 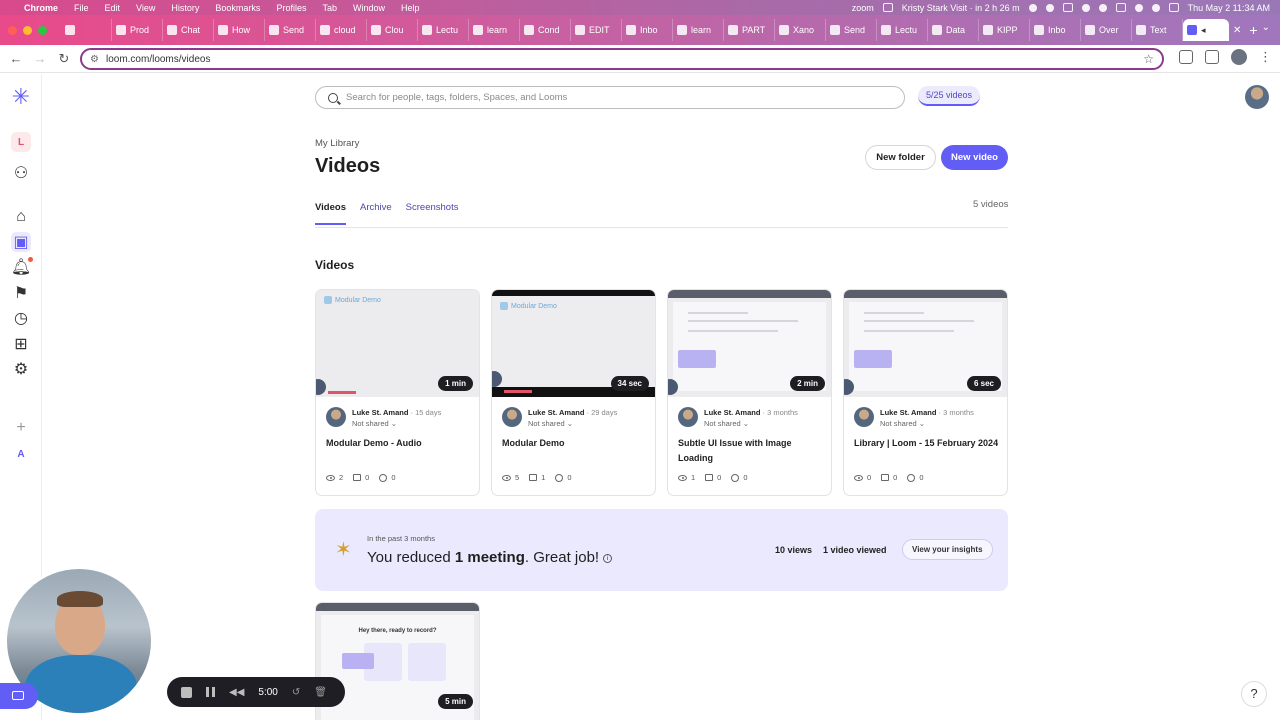 What do you see at coordinates (137, 30) in the screenshot?
I see `browser-tab: Prod` at bounding box center [137, 30].